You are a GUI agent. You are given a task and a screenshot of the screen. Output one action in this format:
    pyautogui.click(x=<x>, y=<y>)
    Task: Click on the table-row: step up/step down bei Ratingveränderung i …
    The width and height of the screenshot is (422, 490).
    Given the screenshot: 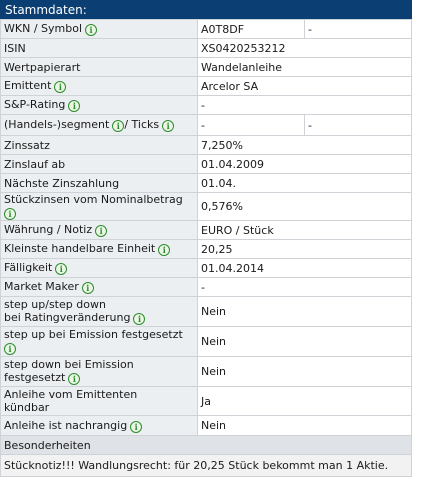 What is the action you would take?
    pyautogui.click(x=206, y=311)
    